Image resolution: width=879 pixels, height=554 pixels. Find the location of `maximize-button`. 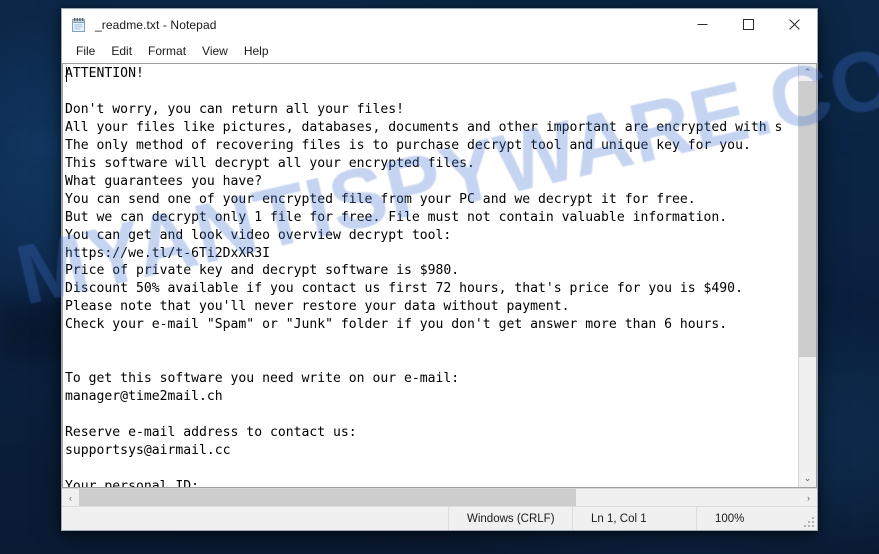

maximize-button is located at coordinates (748, 24).